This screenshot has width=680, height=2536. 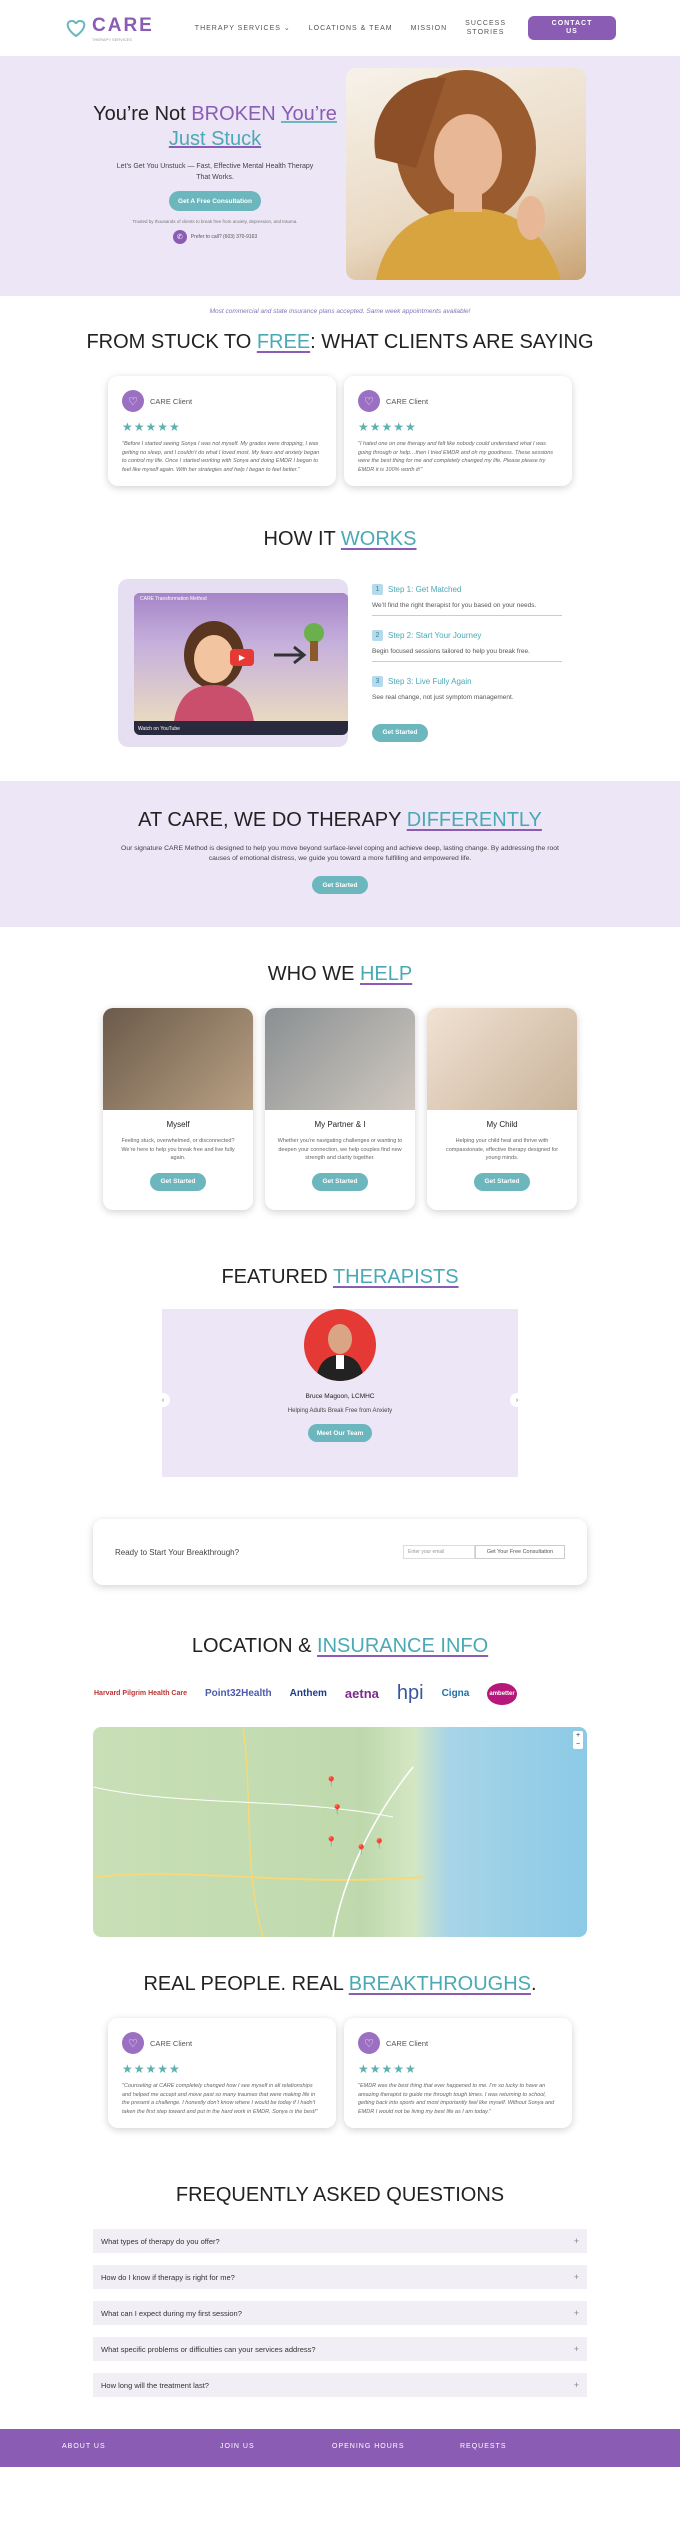 What do you see at coordinates (351, 28) in the screenshot?
I see `nav-locations-team: LOCATIONS & TEAM` at bounding box center [351, 28].